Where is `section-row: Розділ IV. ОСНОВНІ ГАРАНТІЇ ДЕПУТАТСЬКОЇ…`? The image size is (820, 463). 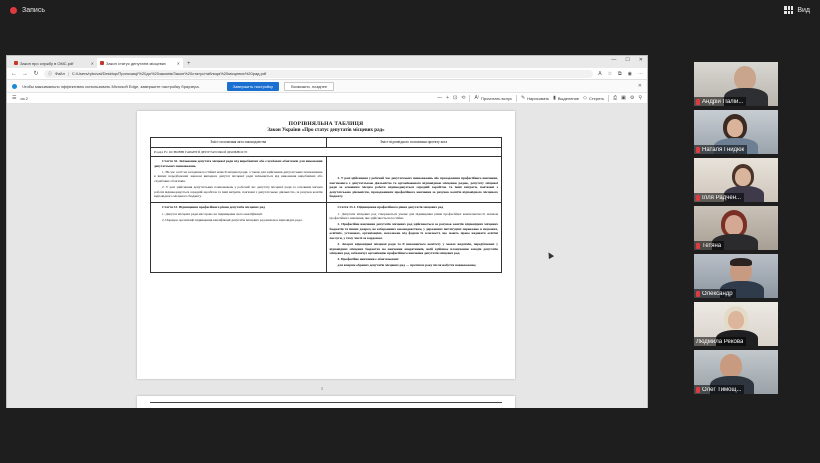
section-row: Розділ IV. ОСНОВНІ ГАРАНТІЇ ДЕПУТАТСЬКОЇ… is located at coordinates (326, 152).